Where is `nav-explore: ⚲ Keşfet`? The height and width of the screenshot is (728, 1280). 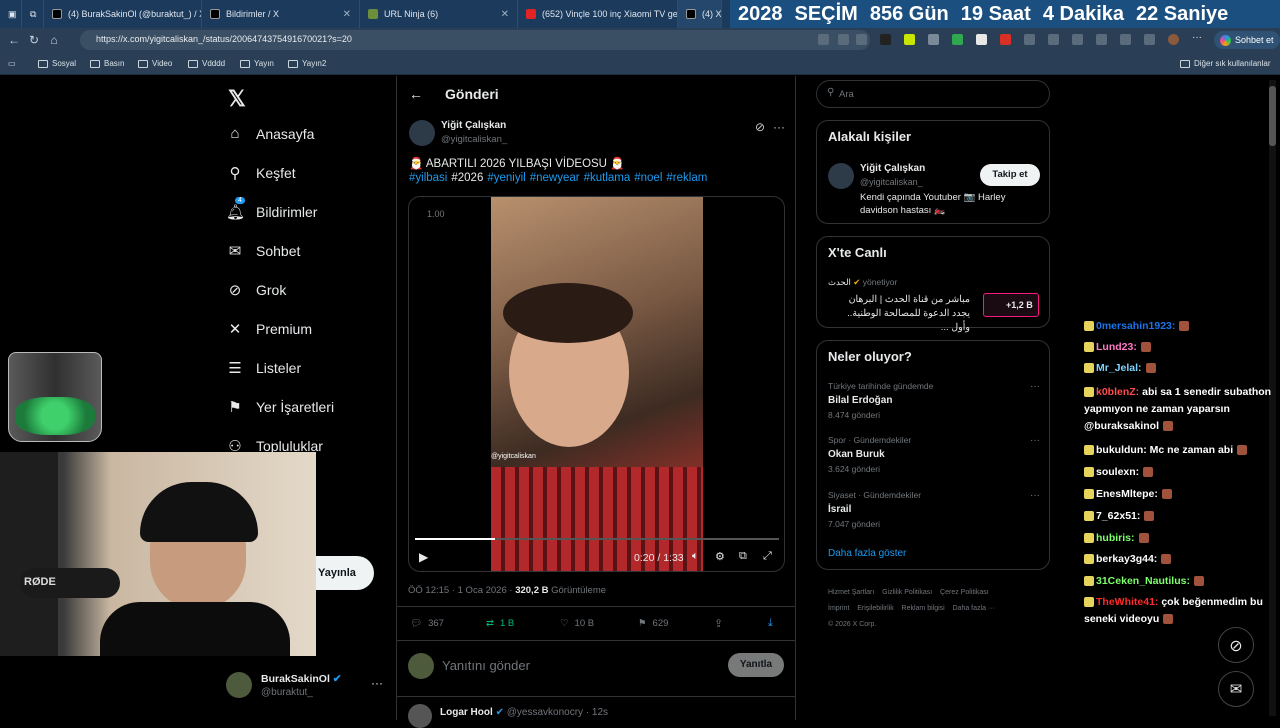 nav-explore: ⚲ Keşfet is located at coordinates (261, 173).